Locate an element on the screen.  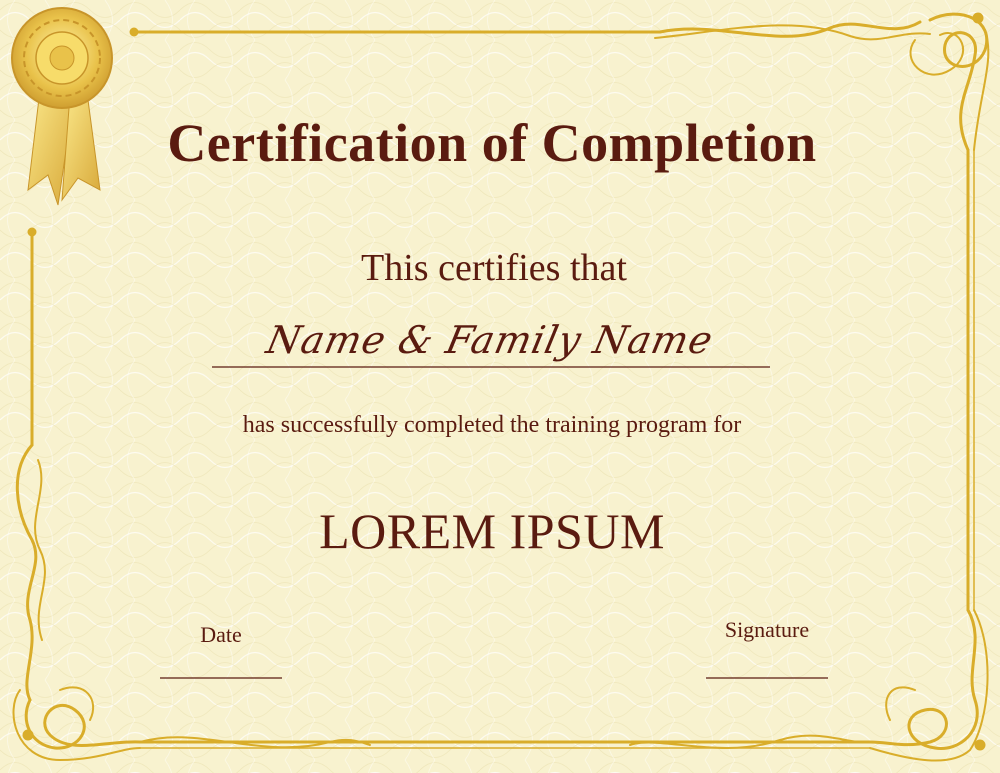
certifies-that-text: This certifies that is located at coordinates (494, 268).